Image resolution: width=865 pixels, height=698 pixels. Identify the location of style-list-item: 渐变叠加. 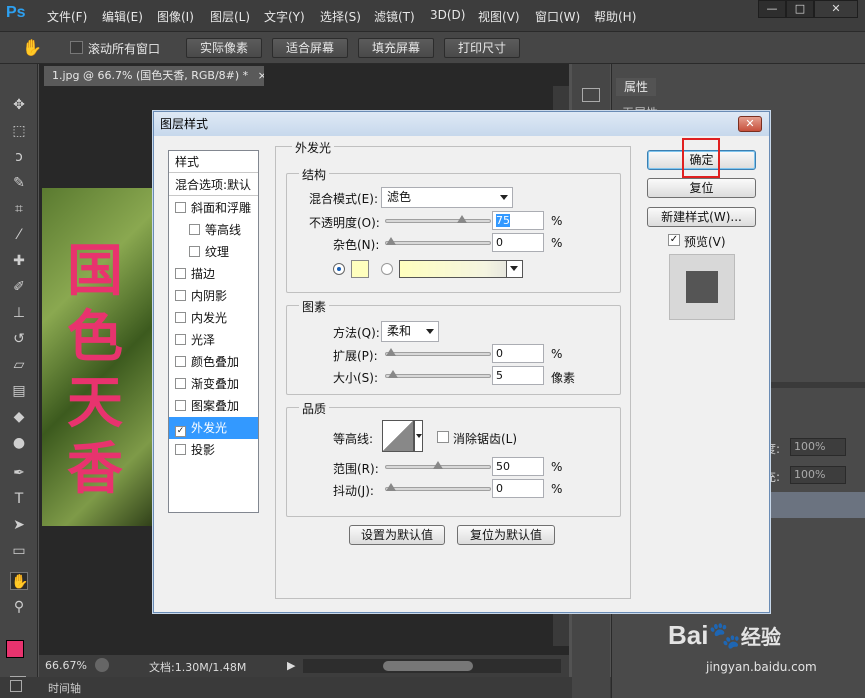
(213, 384).